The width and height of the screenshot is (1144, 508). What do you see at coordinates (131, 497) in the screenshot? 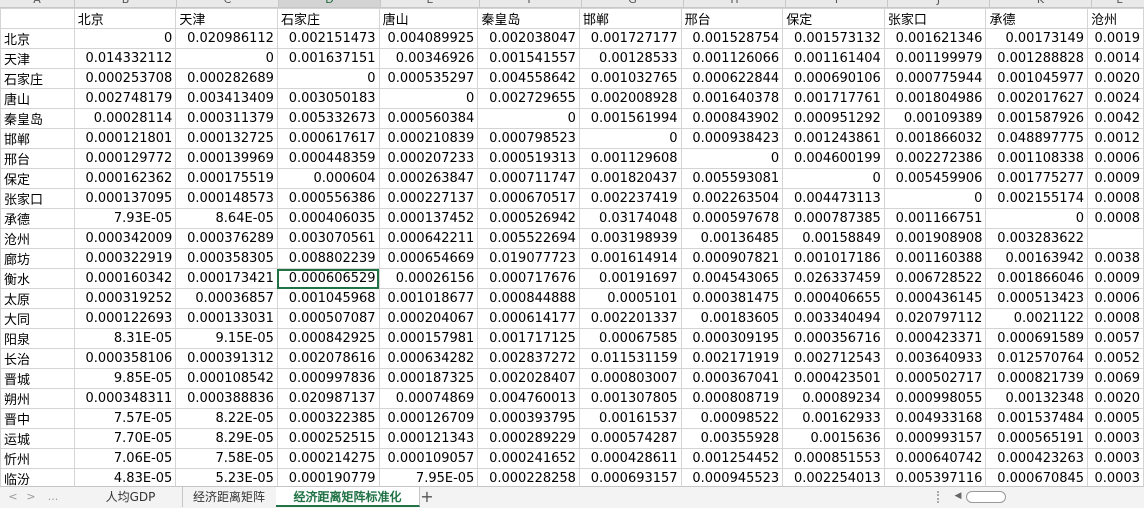
I see `sheet-tab: 人均GDP` at bounding box center [131, 497].